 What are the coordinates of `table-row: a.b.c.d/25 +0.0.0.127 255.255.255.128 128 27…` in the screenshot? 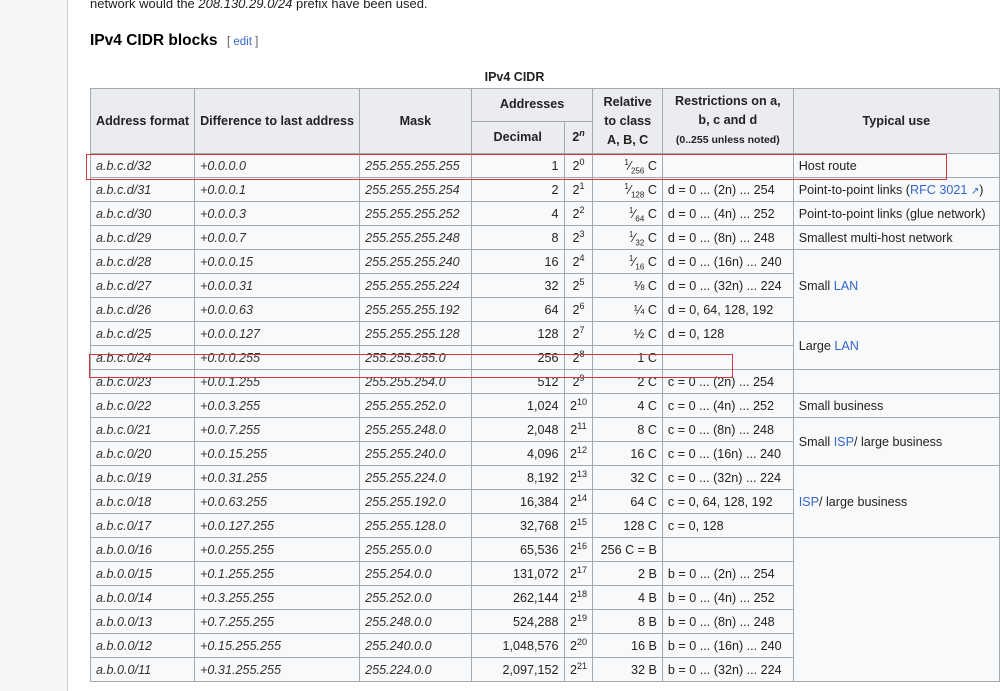 It's located at (544, 345).